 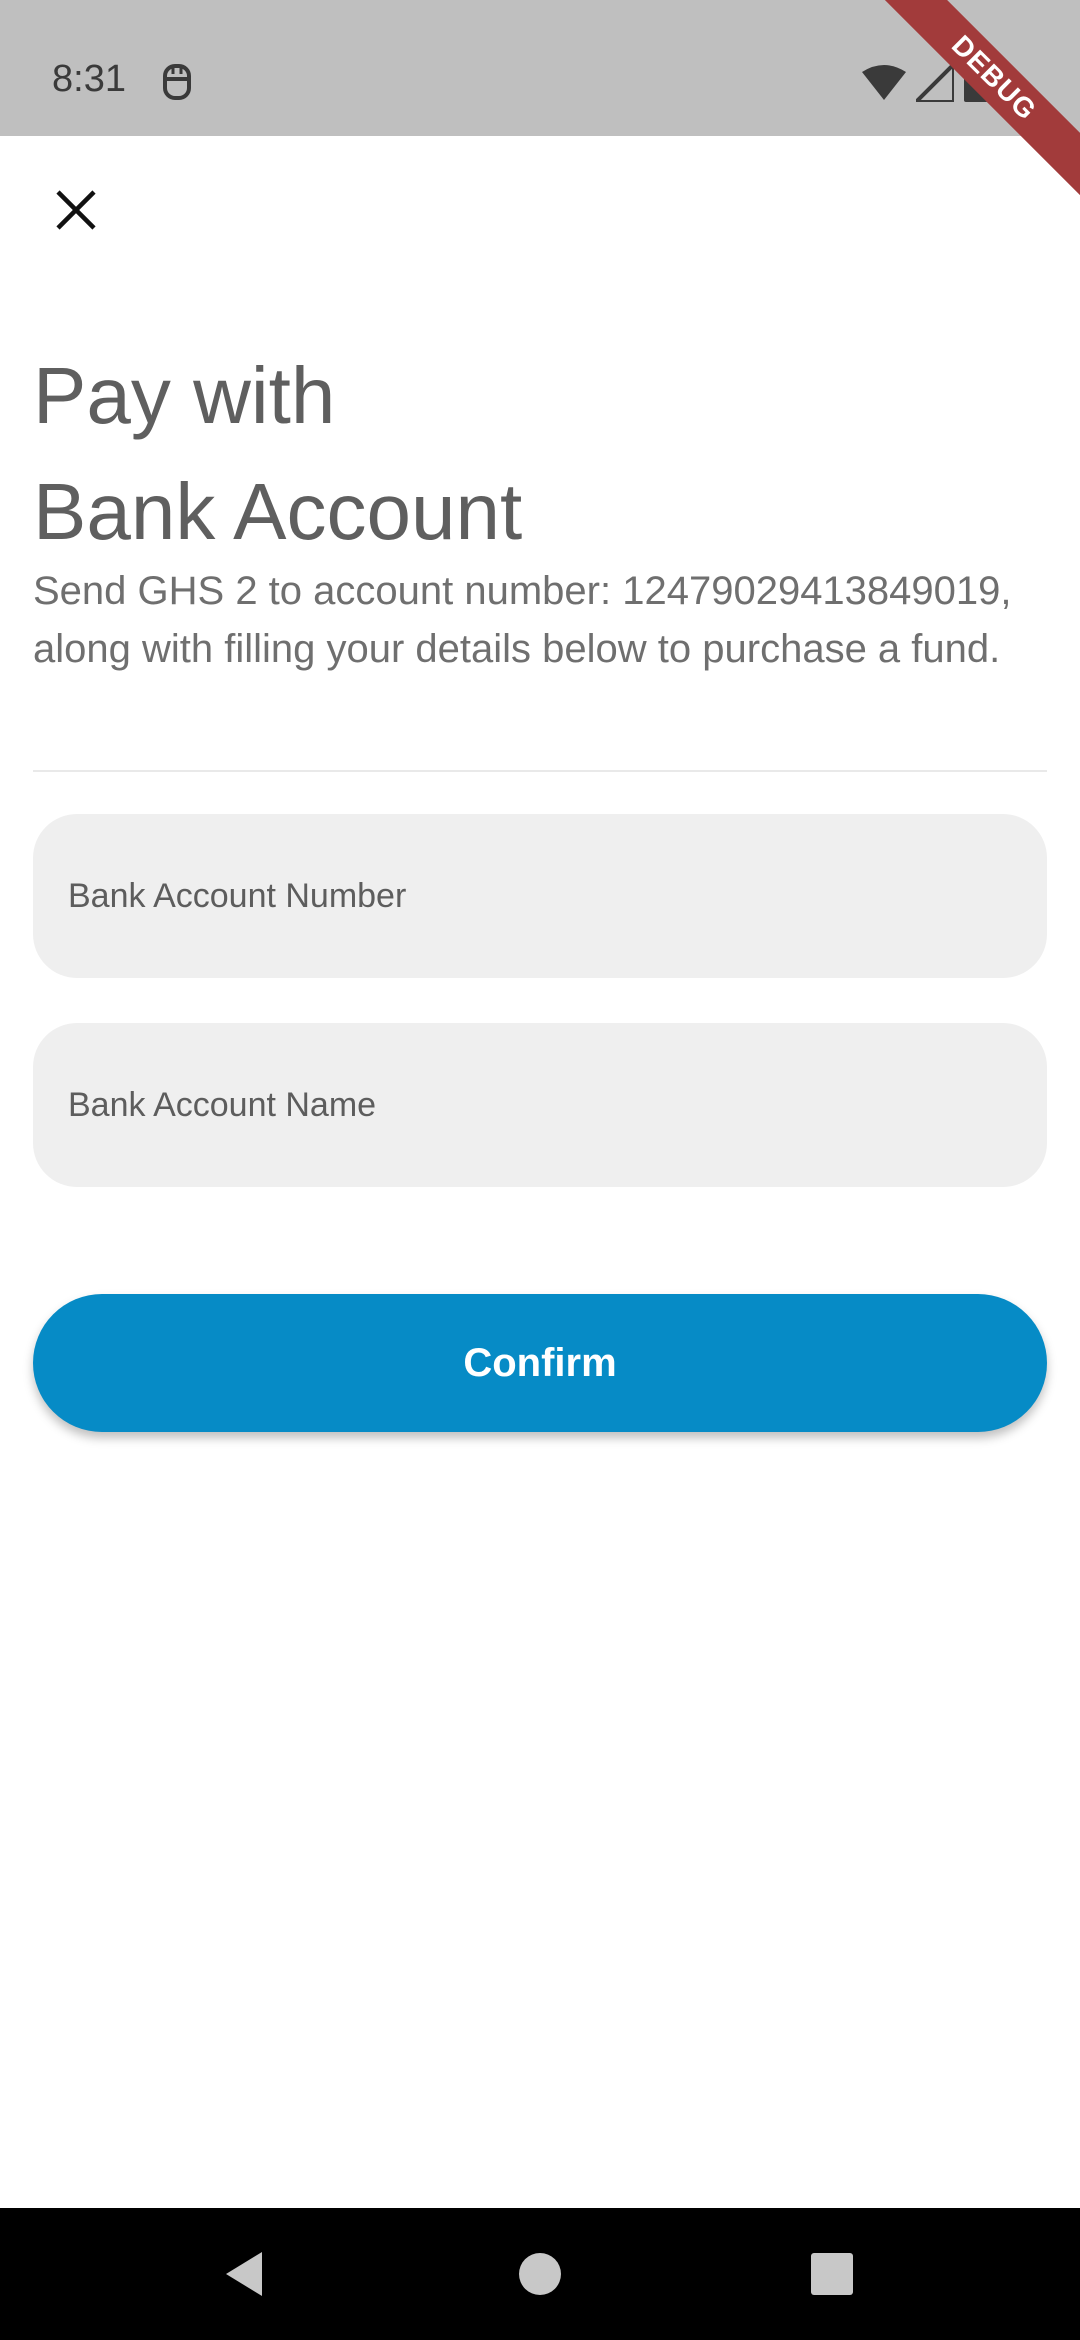 What do you see at coordinates (540, 1363) in the screenshot?
I see `confirm-button: Confirm` at bounding box center [540, 1363].